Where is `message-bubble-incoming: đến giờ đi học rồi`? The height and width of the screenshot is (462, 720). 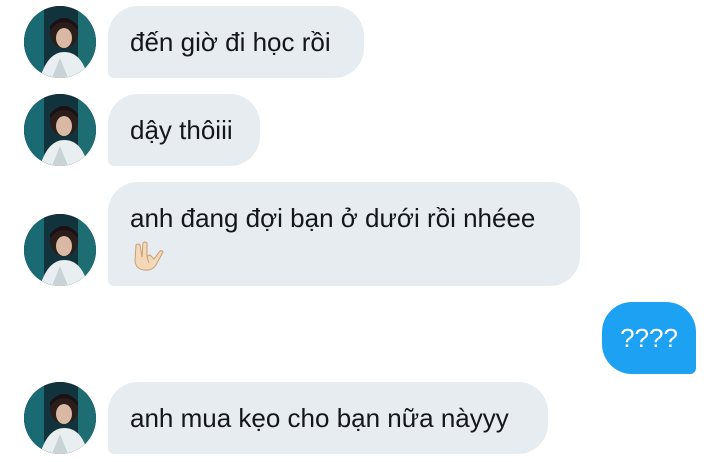
message-bubble-incoming: đến giờ đi học rồi is located at coordinates (236, 42).